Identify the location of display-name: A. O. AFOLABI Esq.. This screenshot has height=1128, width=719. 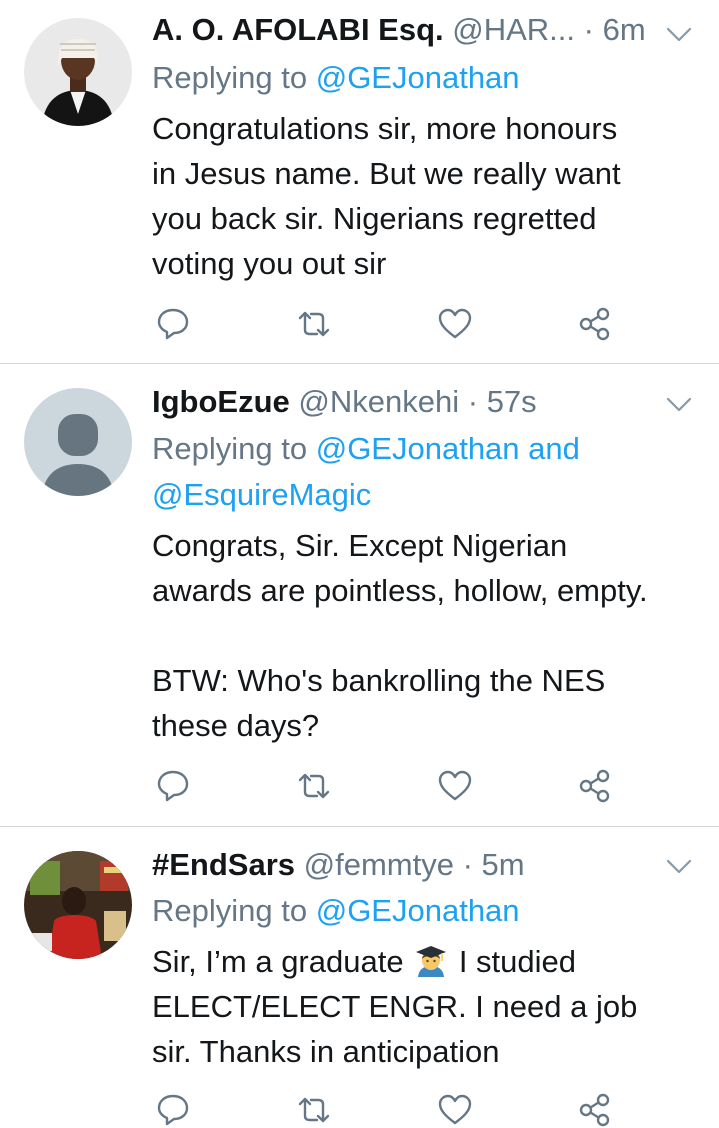
(298, 29).